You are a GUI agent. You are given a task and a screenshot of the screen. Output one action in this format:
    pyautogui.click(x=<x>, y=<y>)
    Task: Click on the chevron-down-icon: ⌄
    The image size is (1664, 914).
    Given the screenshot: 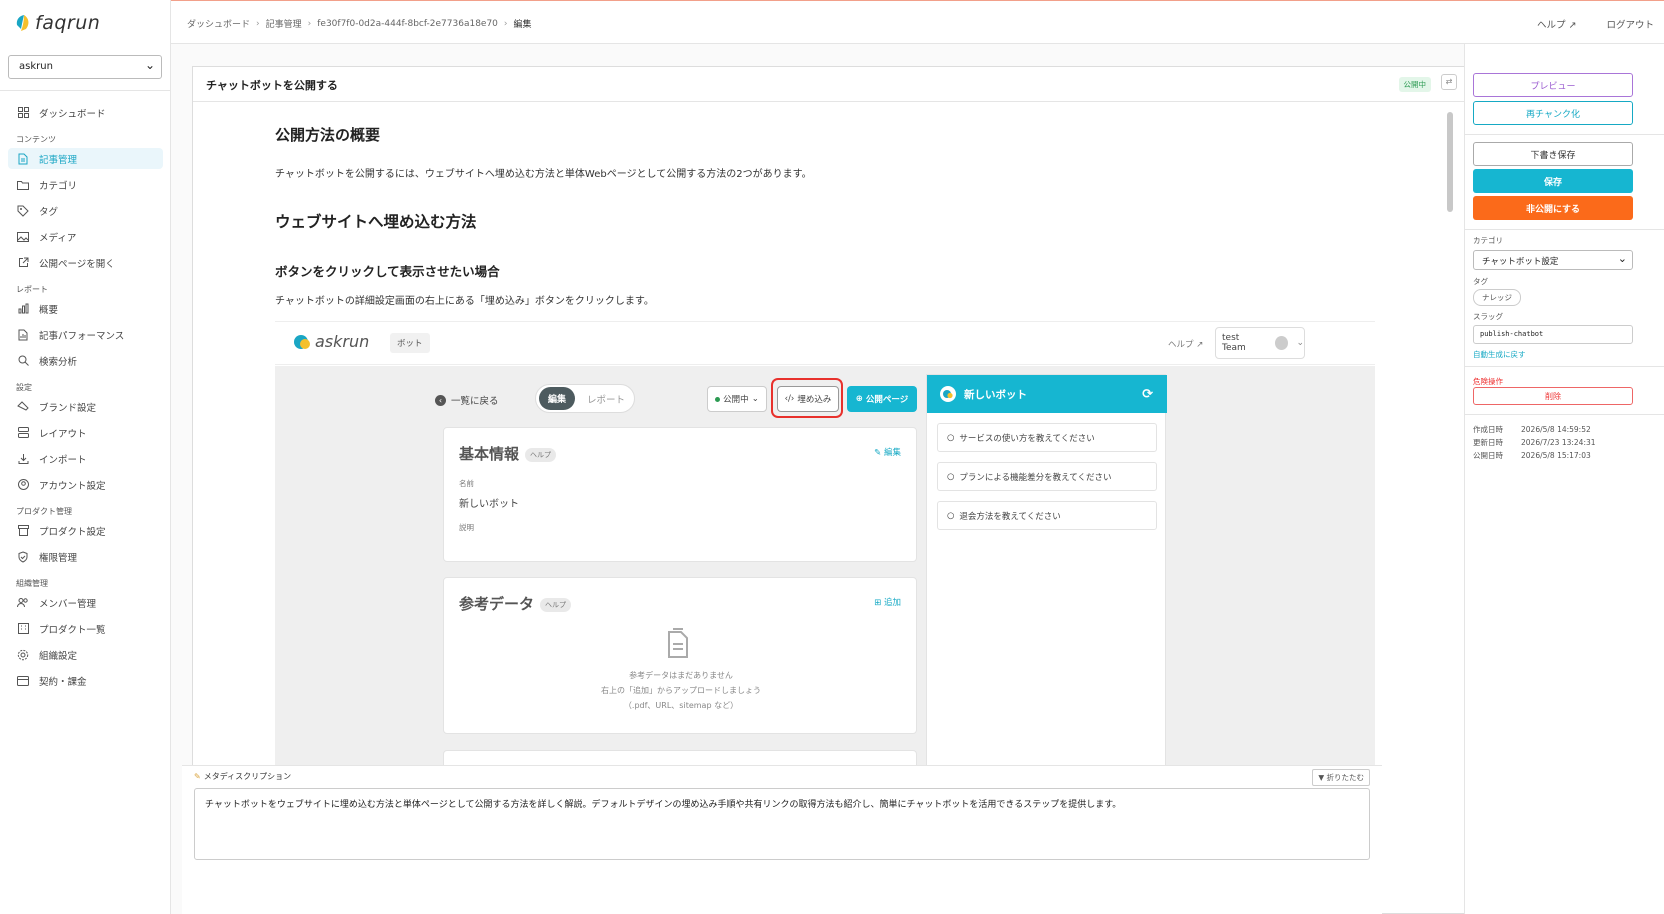 What is the action you would take?
    pyautogui.click(x=1622, y=258)
    